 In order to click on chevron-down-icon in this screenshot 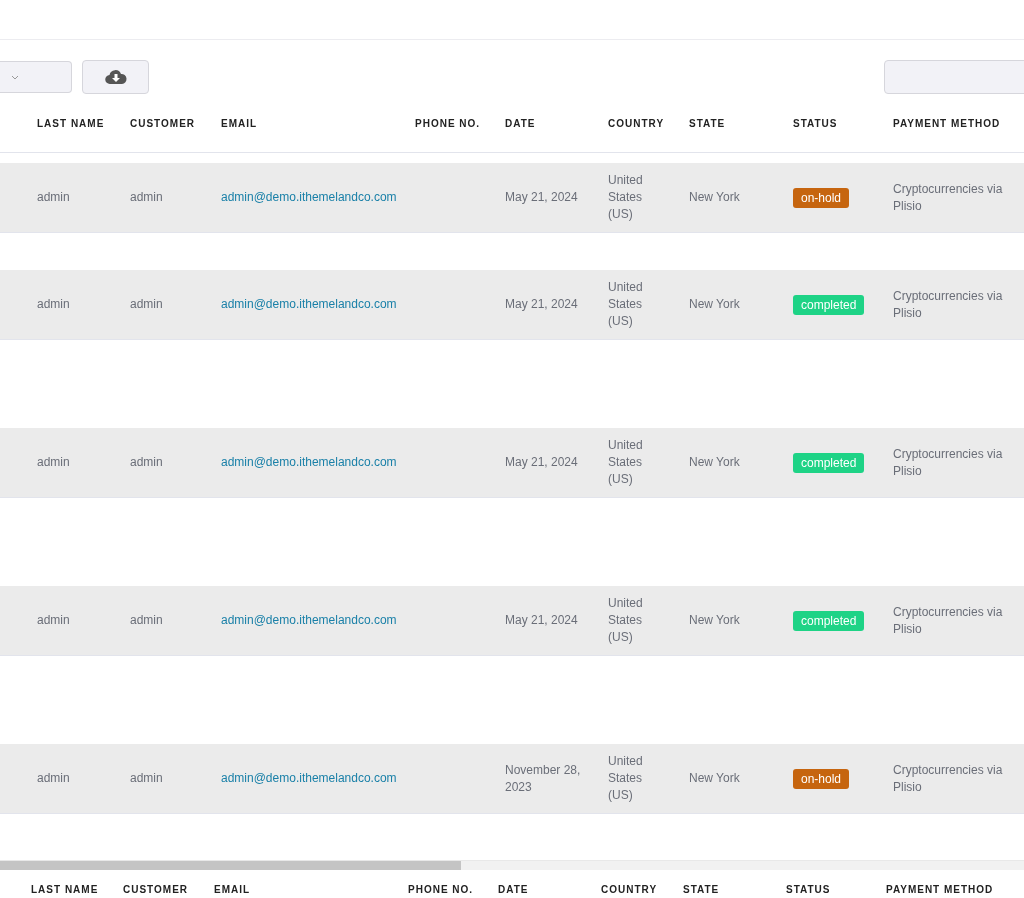, I will do `click(15, 77)`.